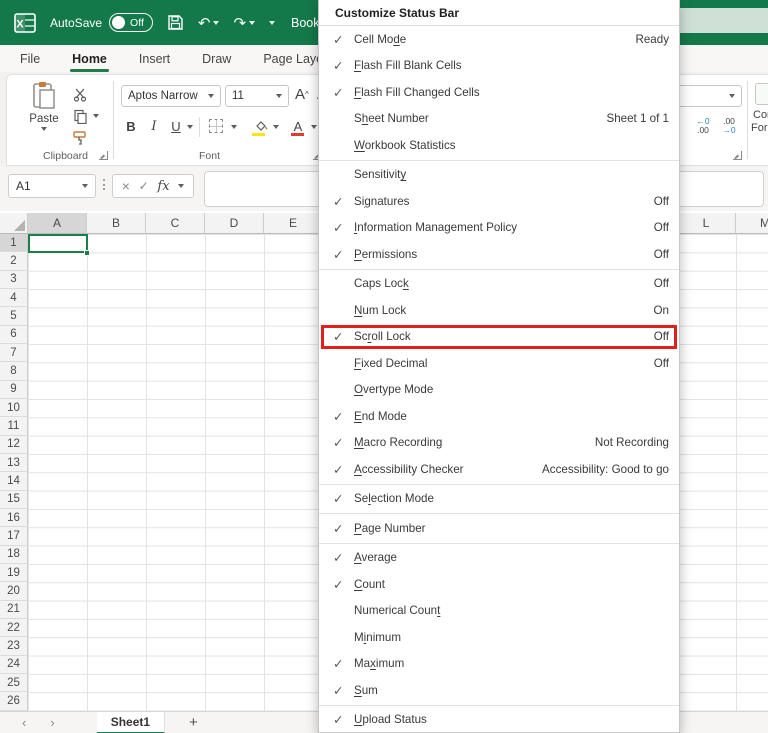 The image size is (768, 733). Describe the element at coordinates (499, 363) in the screenshot. I see `menu-item-fixed-decimal: Fixed Decimal Off` at that location.